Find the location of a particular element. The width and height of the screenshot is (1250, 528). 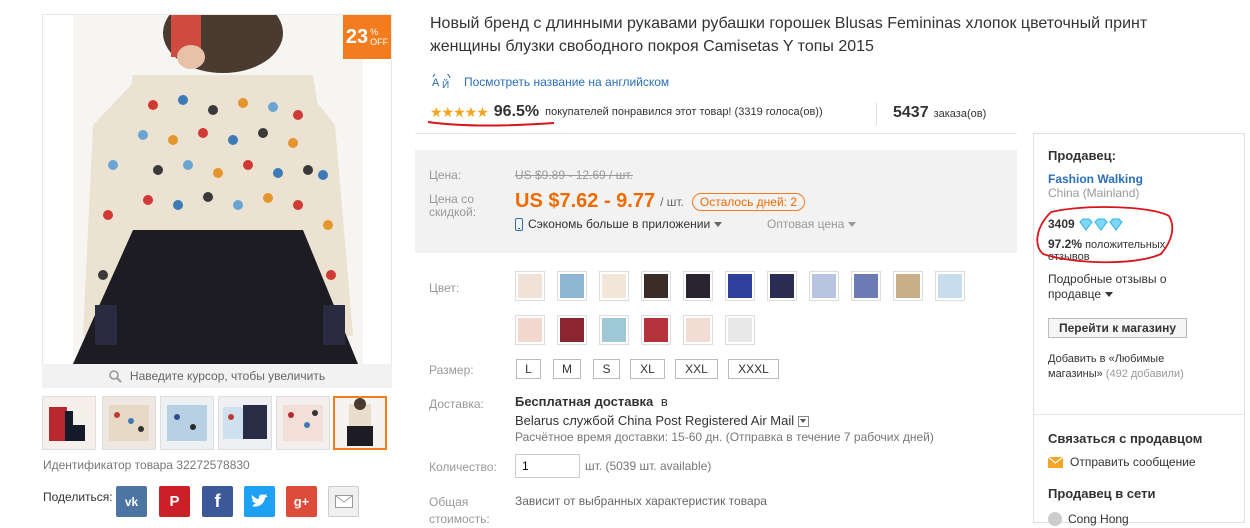

discount-suffix: % OFF is located at coordinates (379, 37).